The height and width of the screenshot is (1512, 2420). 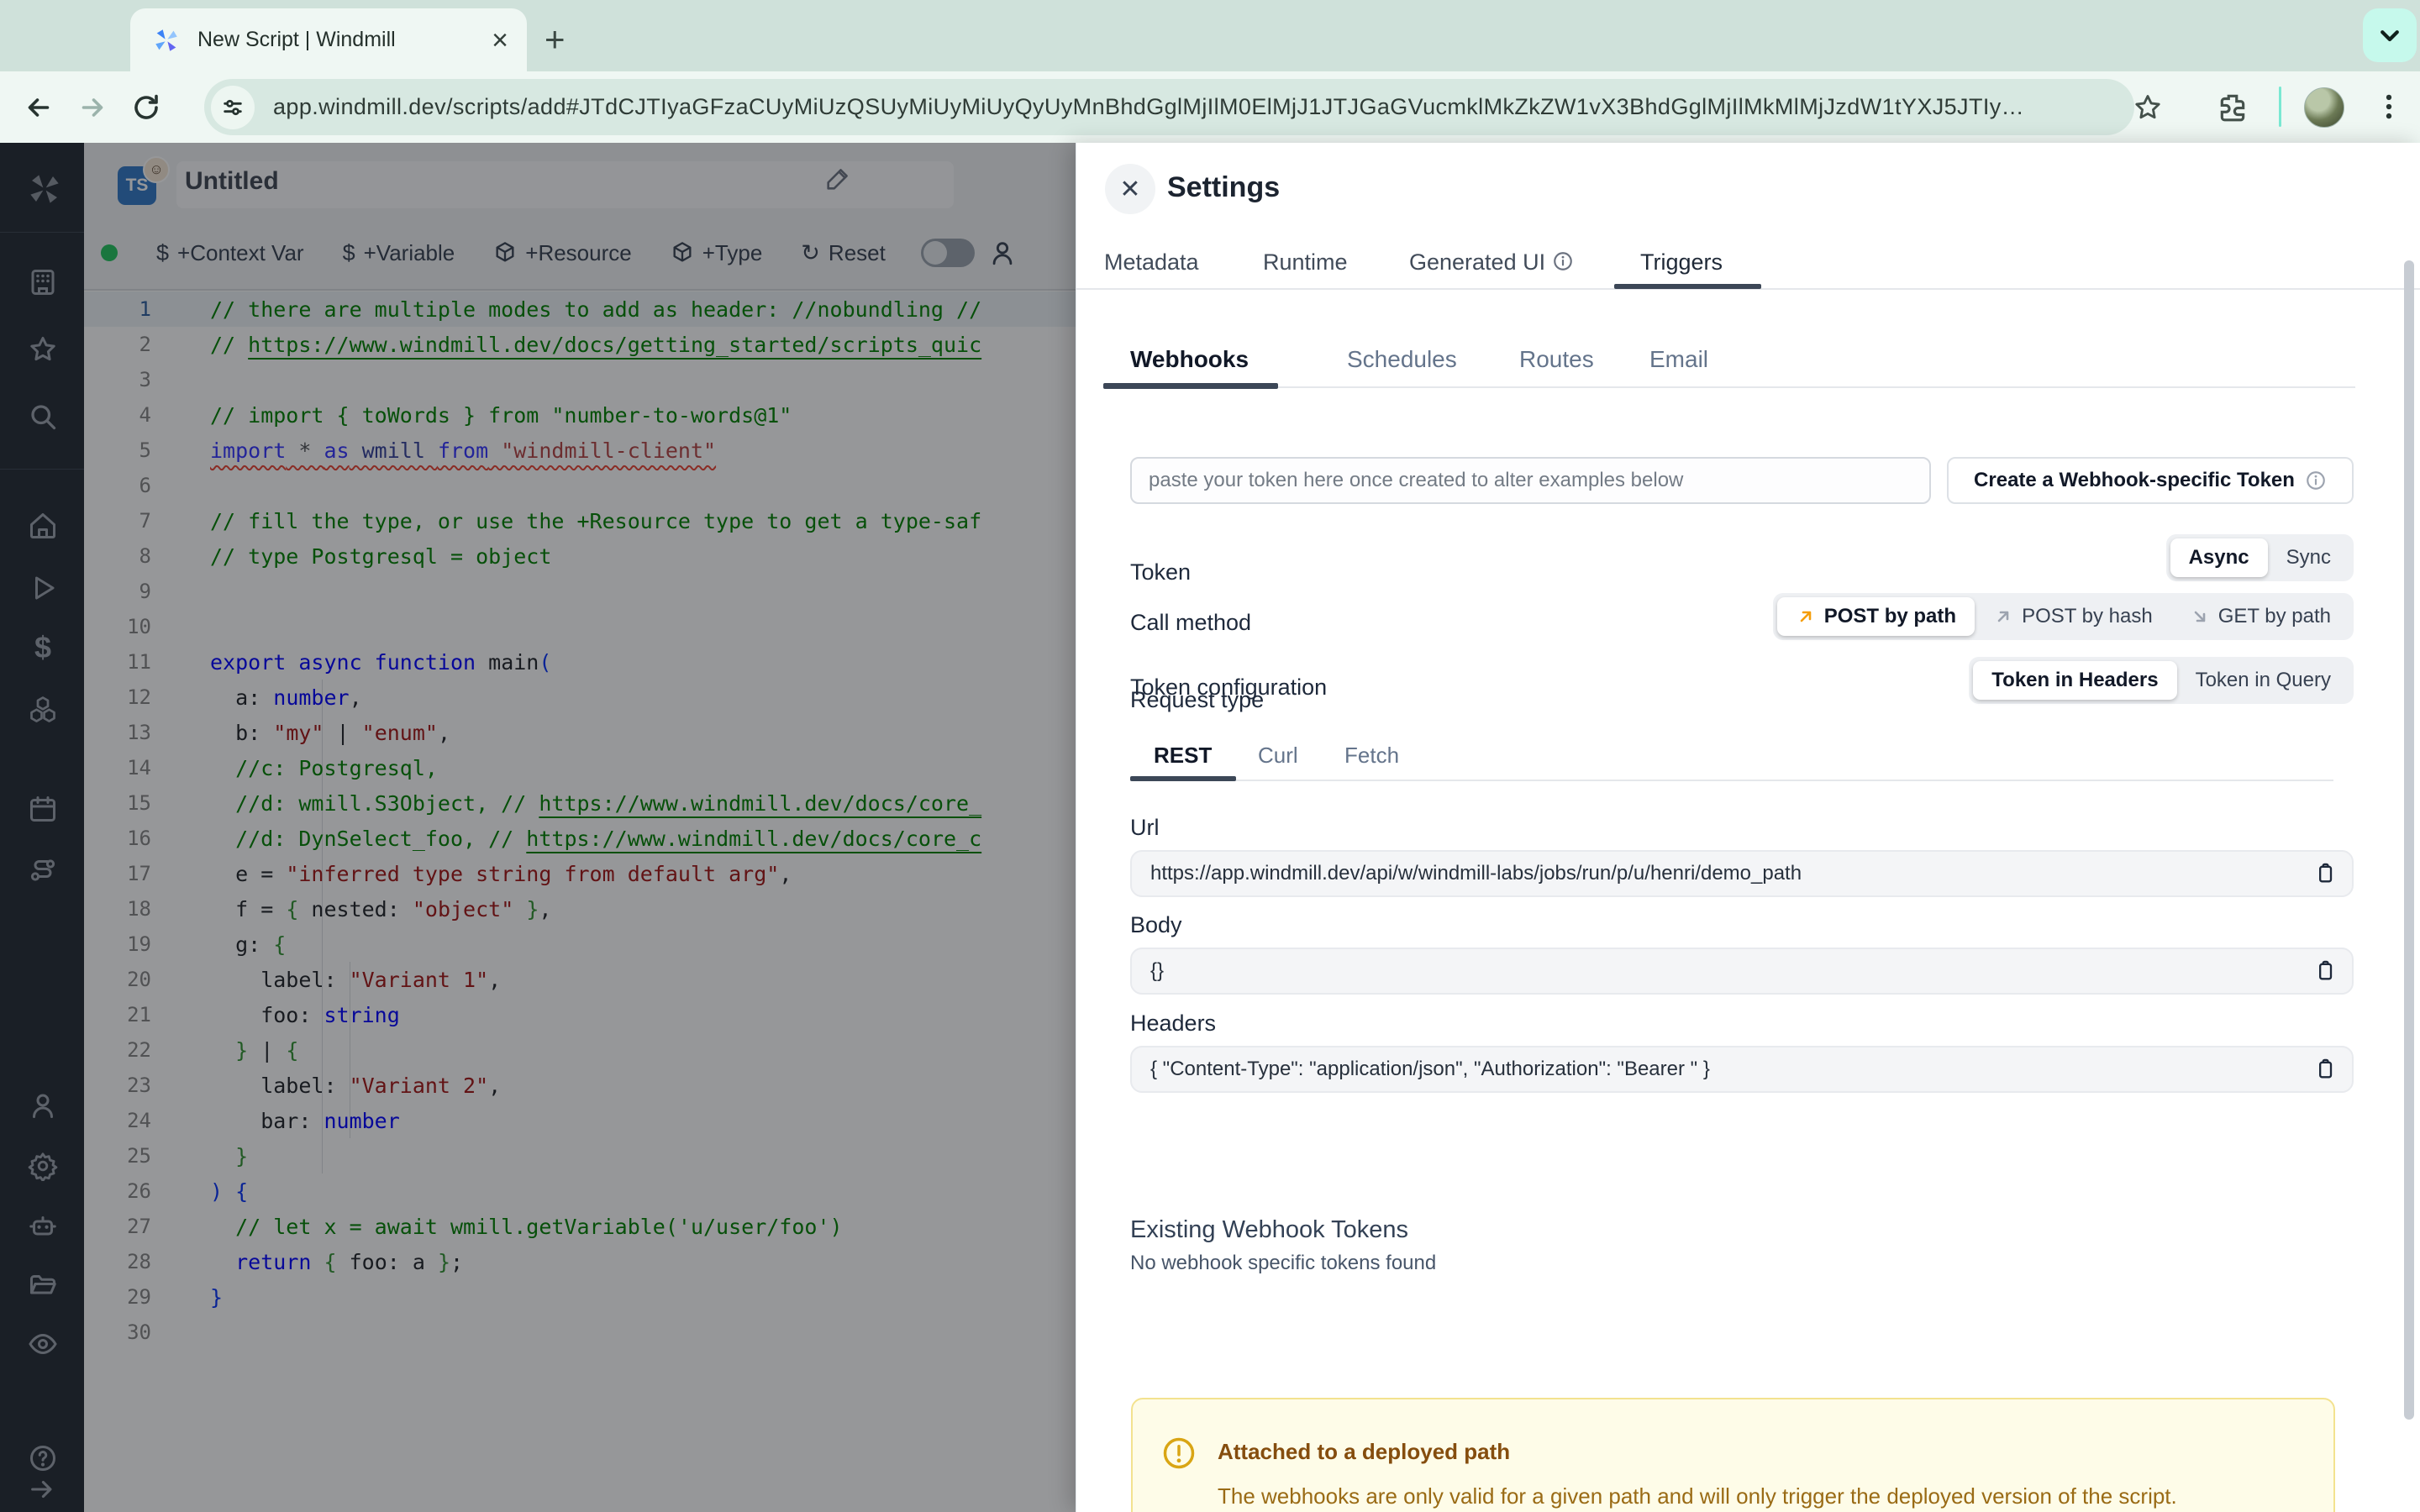 What do you see at coordinates (2409, 840) in the screenshot?
I see `scrollbar-thumb` at bounding box center [2409, 840].